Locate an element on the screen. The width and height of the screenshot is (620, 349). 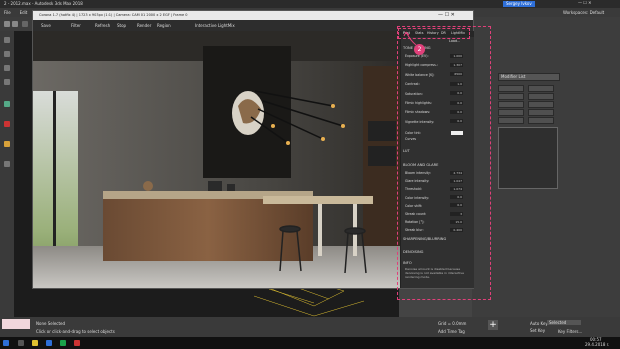
windows-taskbar: 00:57 29.4.2018 r. is located at coordinates (310, 343).